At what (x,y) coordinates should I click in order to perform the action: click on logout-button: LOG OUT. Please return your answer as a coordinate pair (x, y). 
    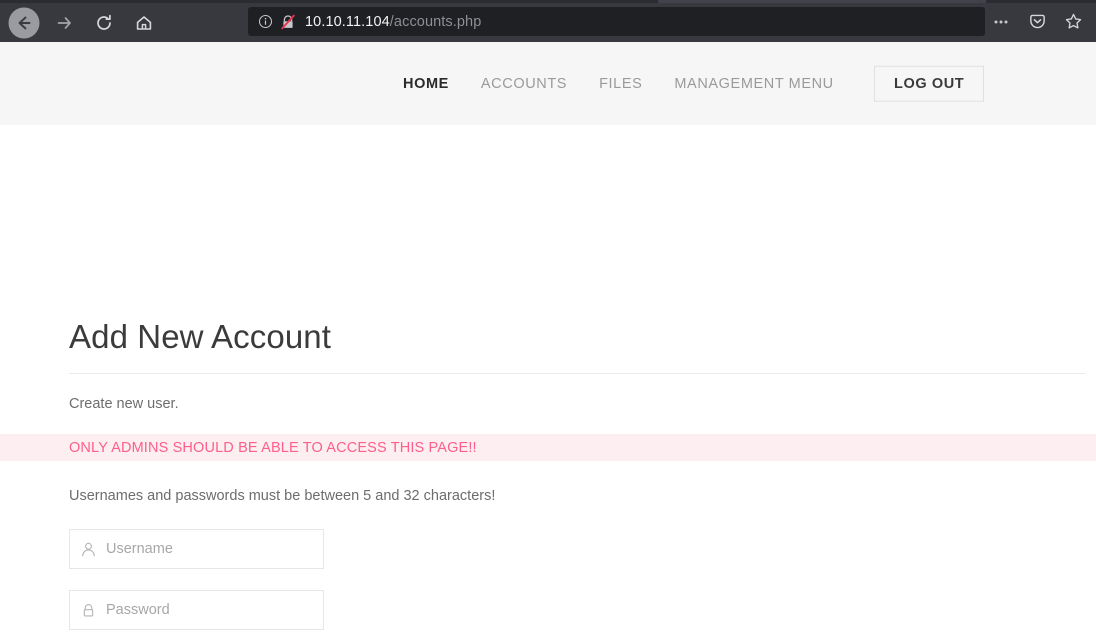
    Looking at the image, I should click on (929, 83).